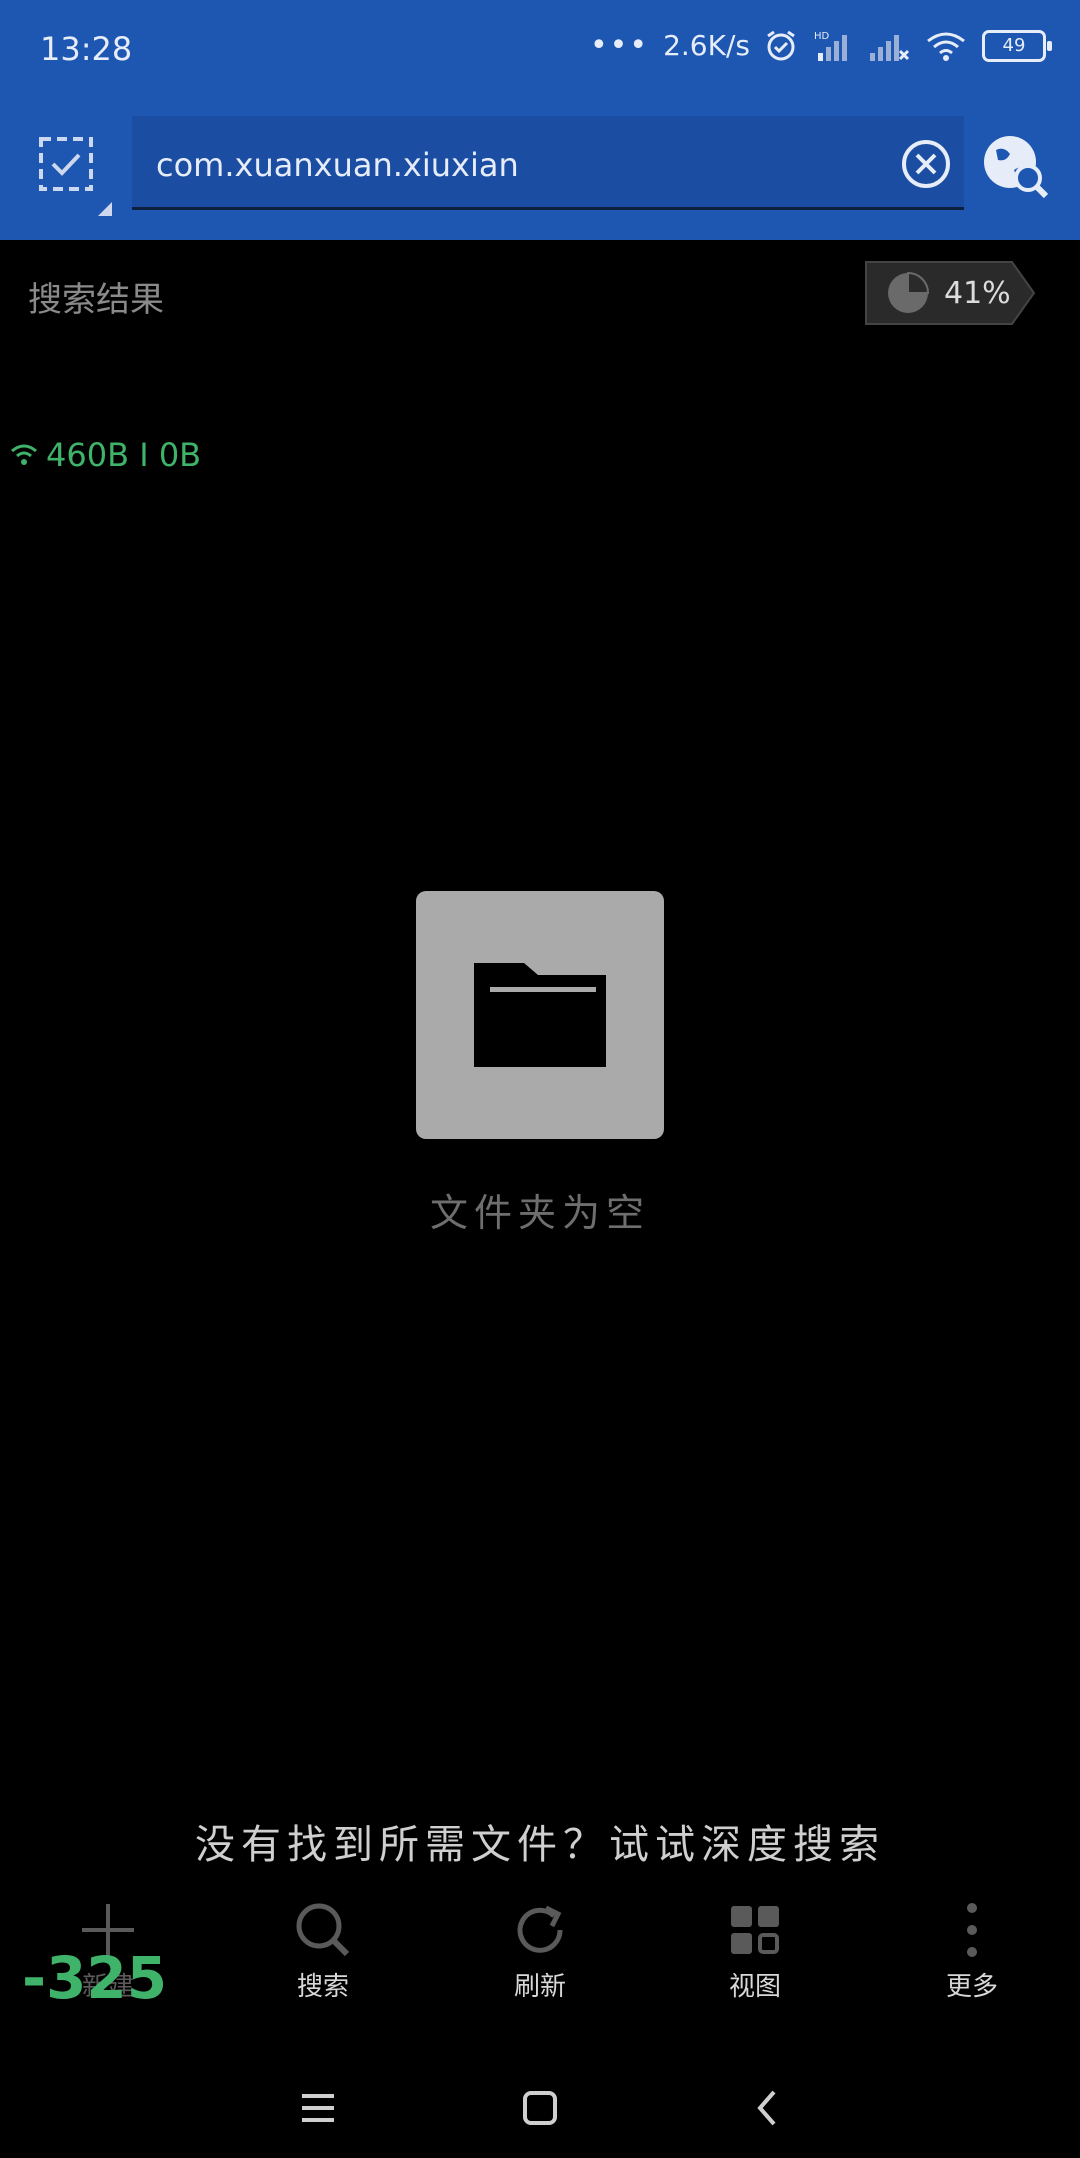  I want to click on wifi-icon, so click(946, 46).